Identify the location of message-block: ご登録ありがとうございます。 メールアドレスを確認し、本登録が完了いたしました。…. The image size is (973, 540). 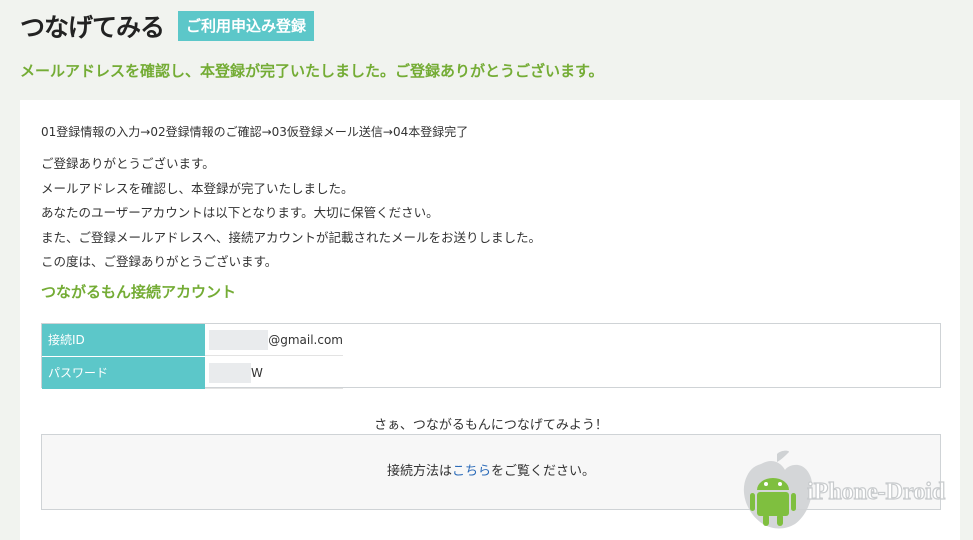
(291, 213).